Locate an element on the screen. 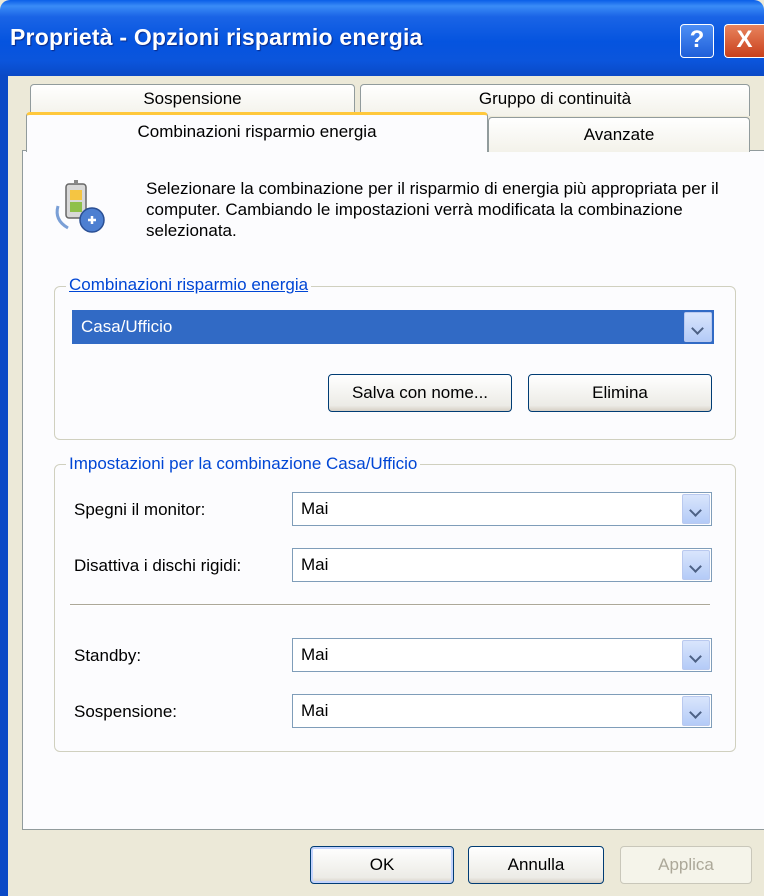 Image resolution: width=764 pixels, height=896 pixels. standby-select: Mai is located at coordinates (502, 655).